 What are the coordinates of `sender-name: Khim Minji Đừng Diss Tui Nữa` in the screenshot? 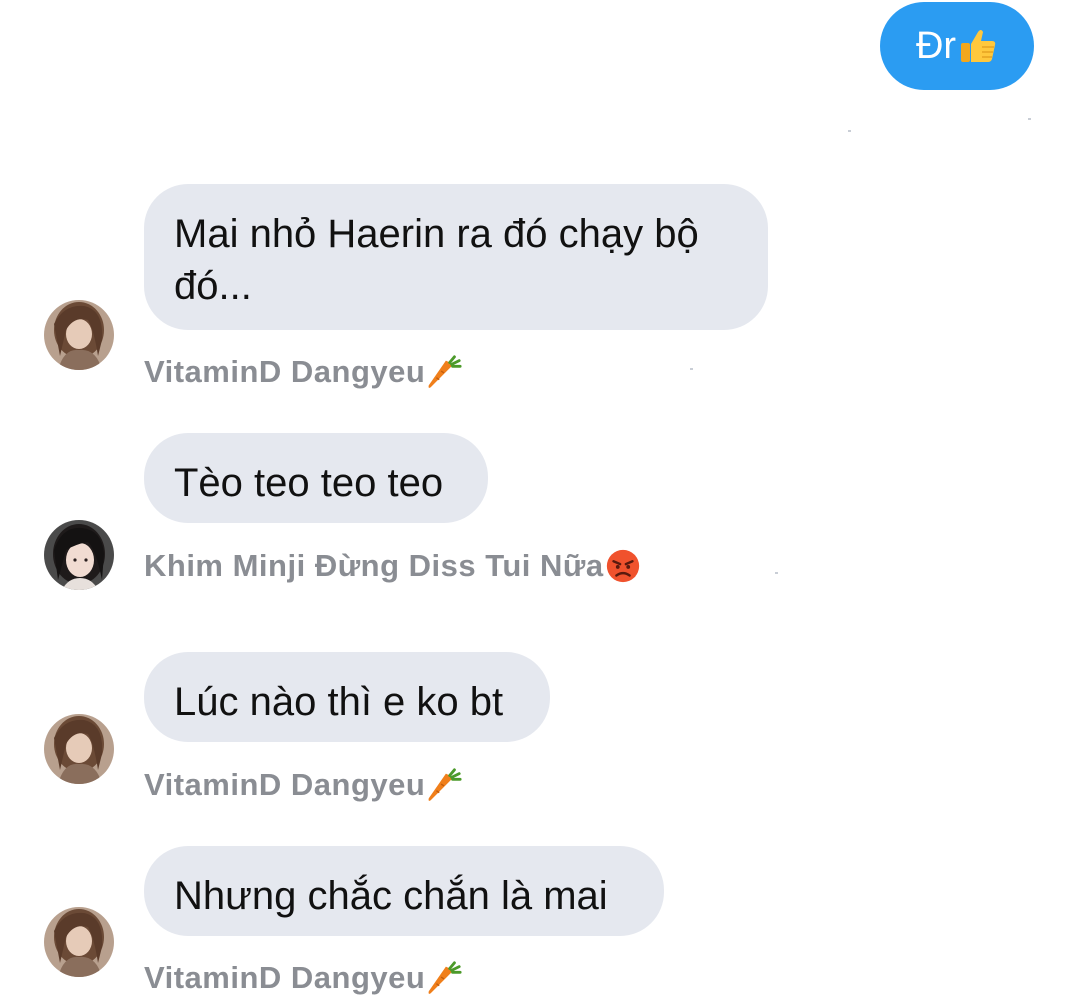 It's located at (393, 566).